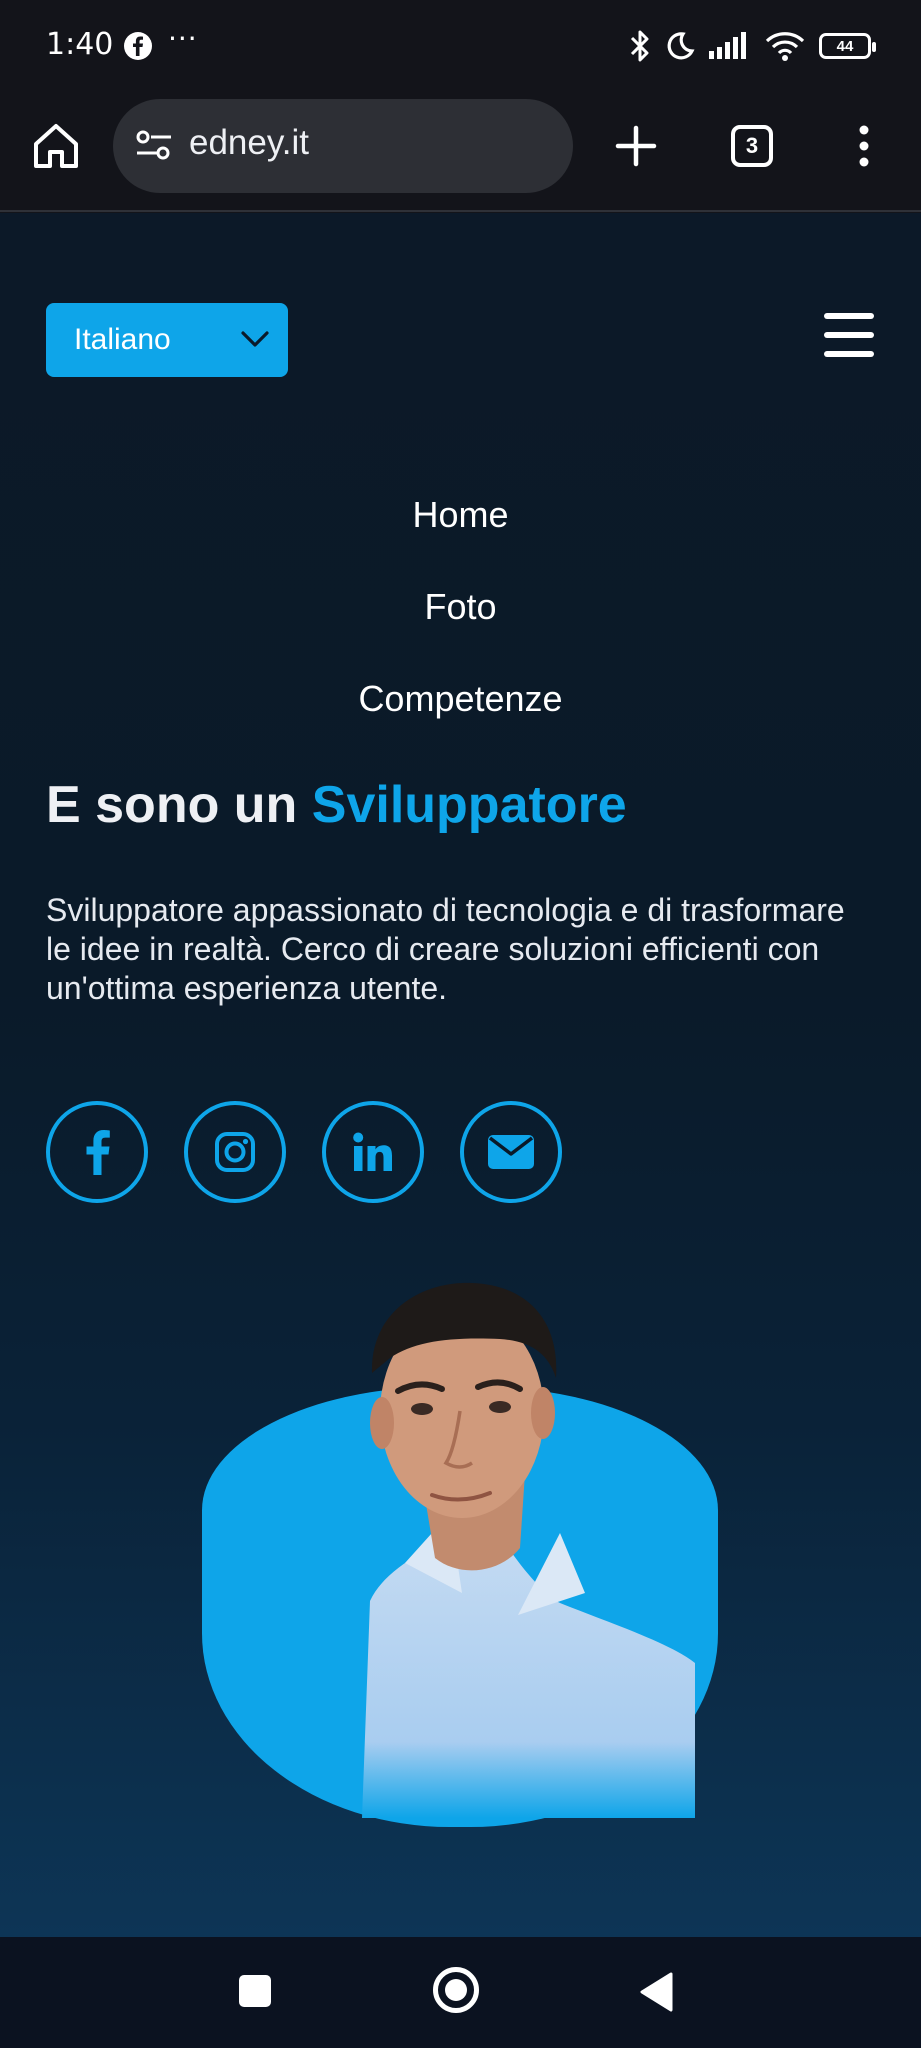  I want to click on tab-switcher-button: 3, so click(752, 146).